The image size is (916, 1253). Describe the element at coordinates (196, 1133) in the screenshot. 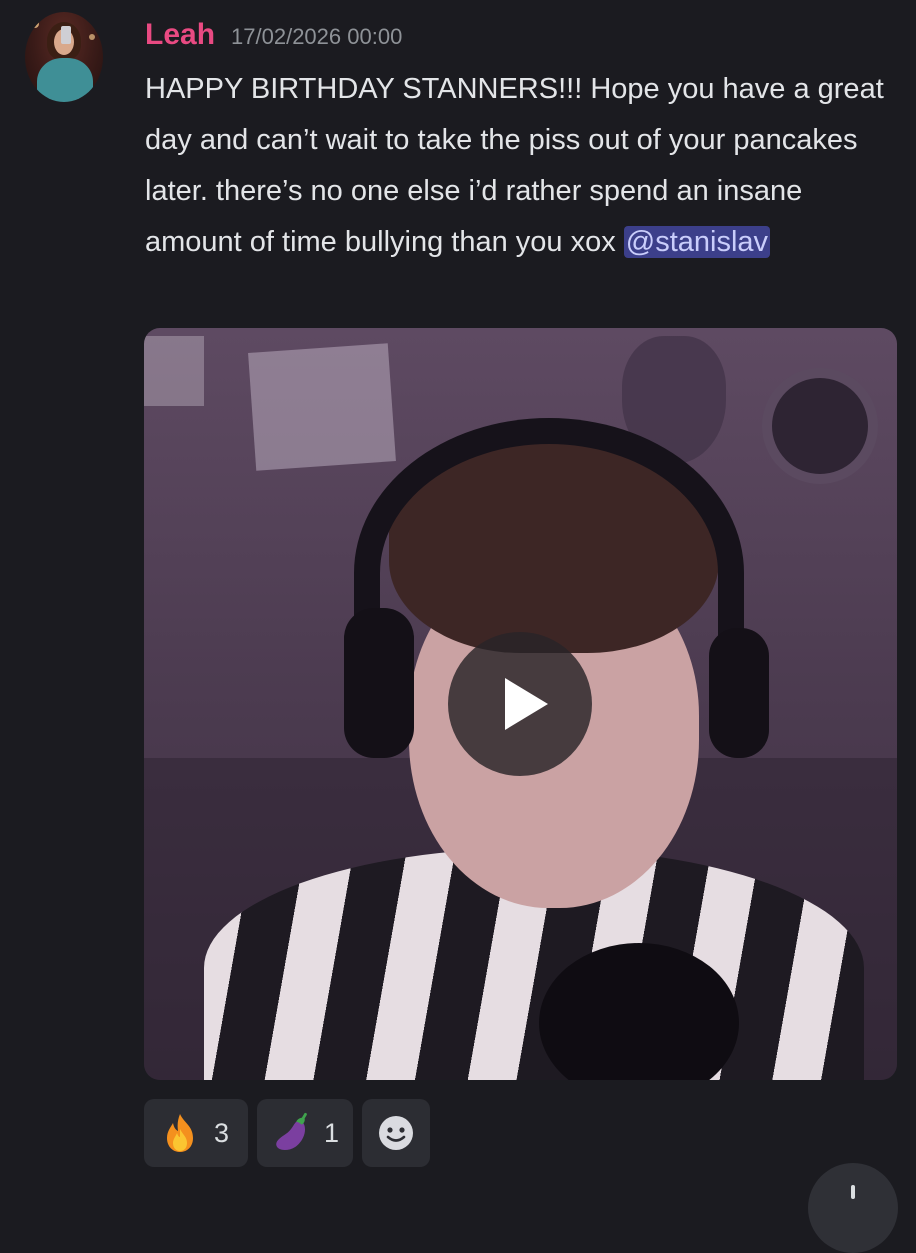

I see `reaction-fire: 3` at that location.